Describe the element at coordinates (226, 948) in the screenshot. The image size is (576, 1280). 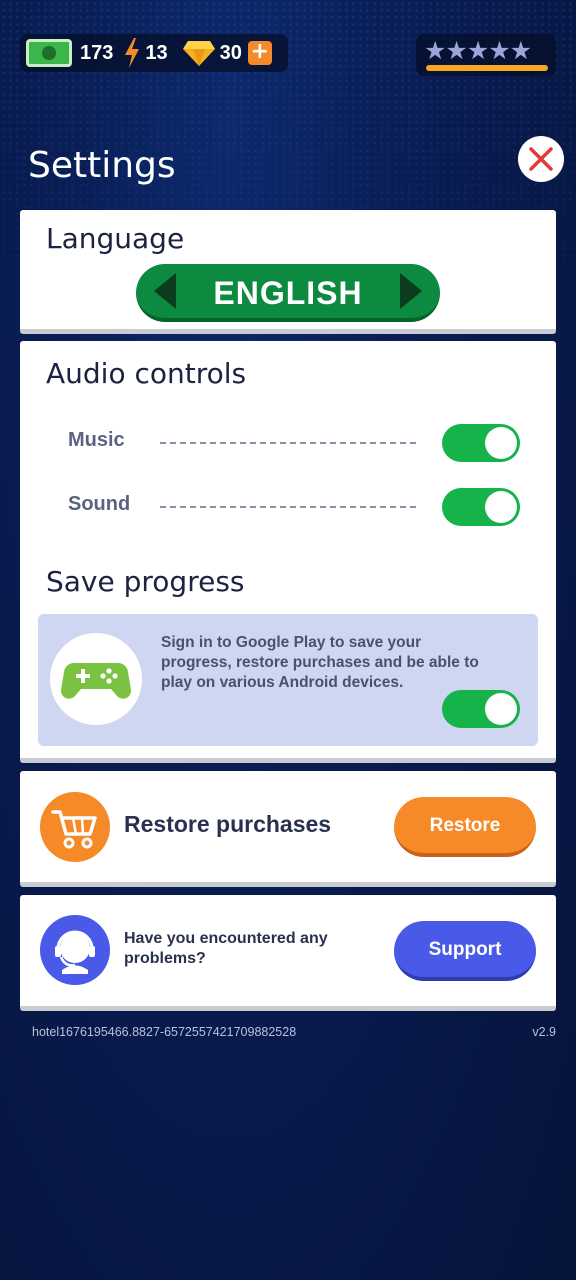
I see `support-prompt: Have you encountered any problems?` at that location.